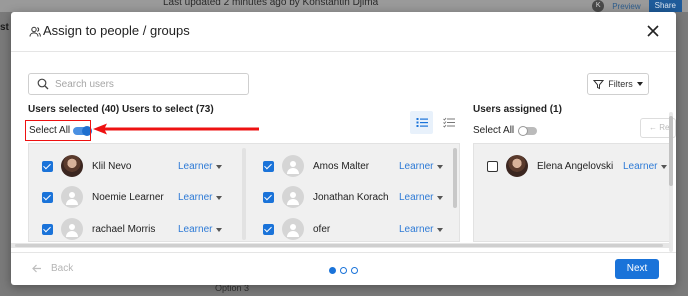 The width and height of the screenshot is (688, 296). I want to click on close-icon, so click(653, 31).